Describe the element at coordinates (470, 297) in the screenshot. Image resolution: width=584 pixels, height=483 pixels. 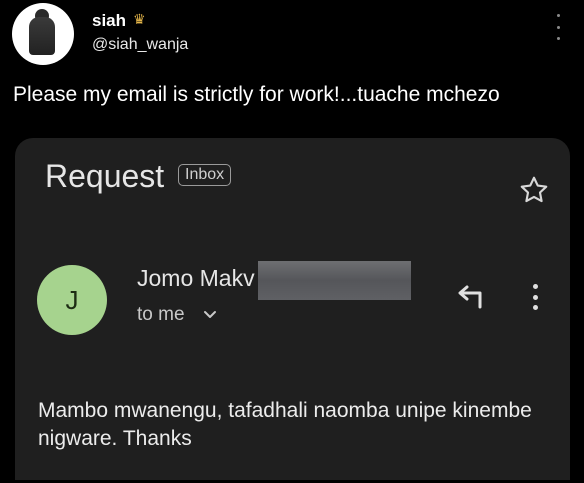
I see `reply-icon` at that location.